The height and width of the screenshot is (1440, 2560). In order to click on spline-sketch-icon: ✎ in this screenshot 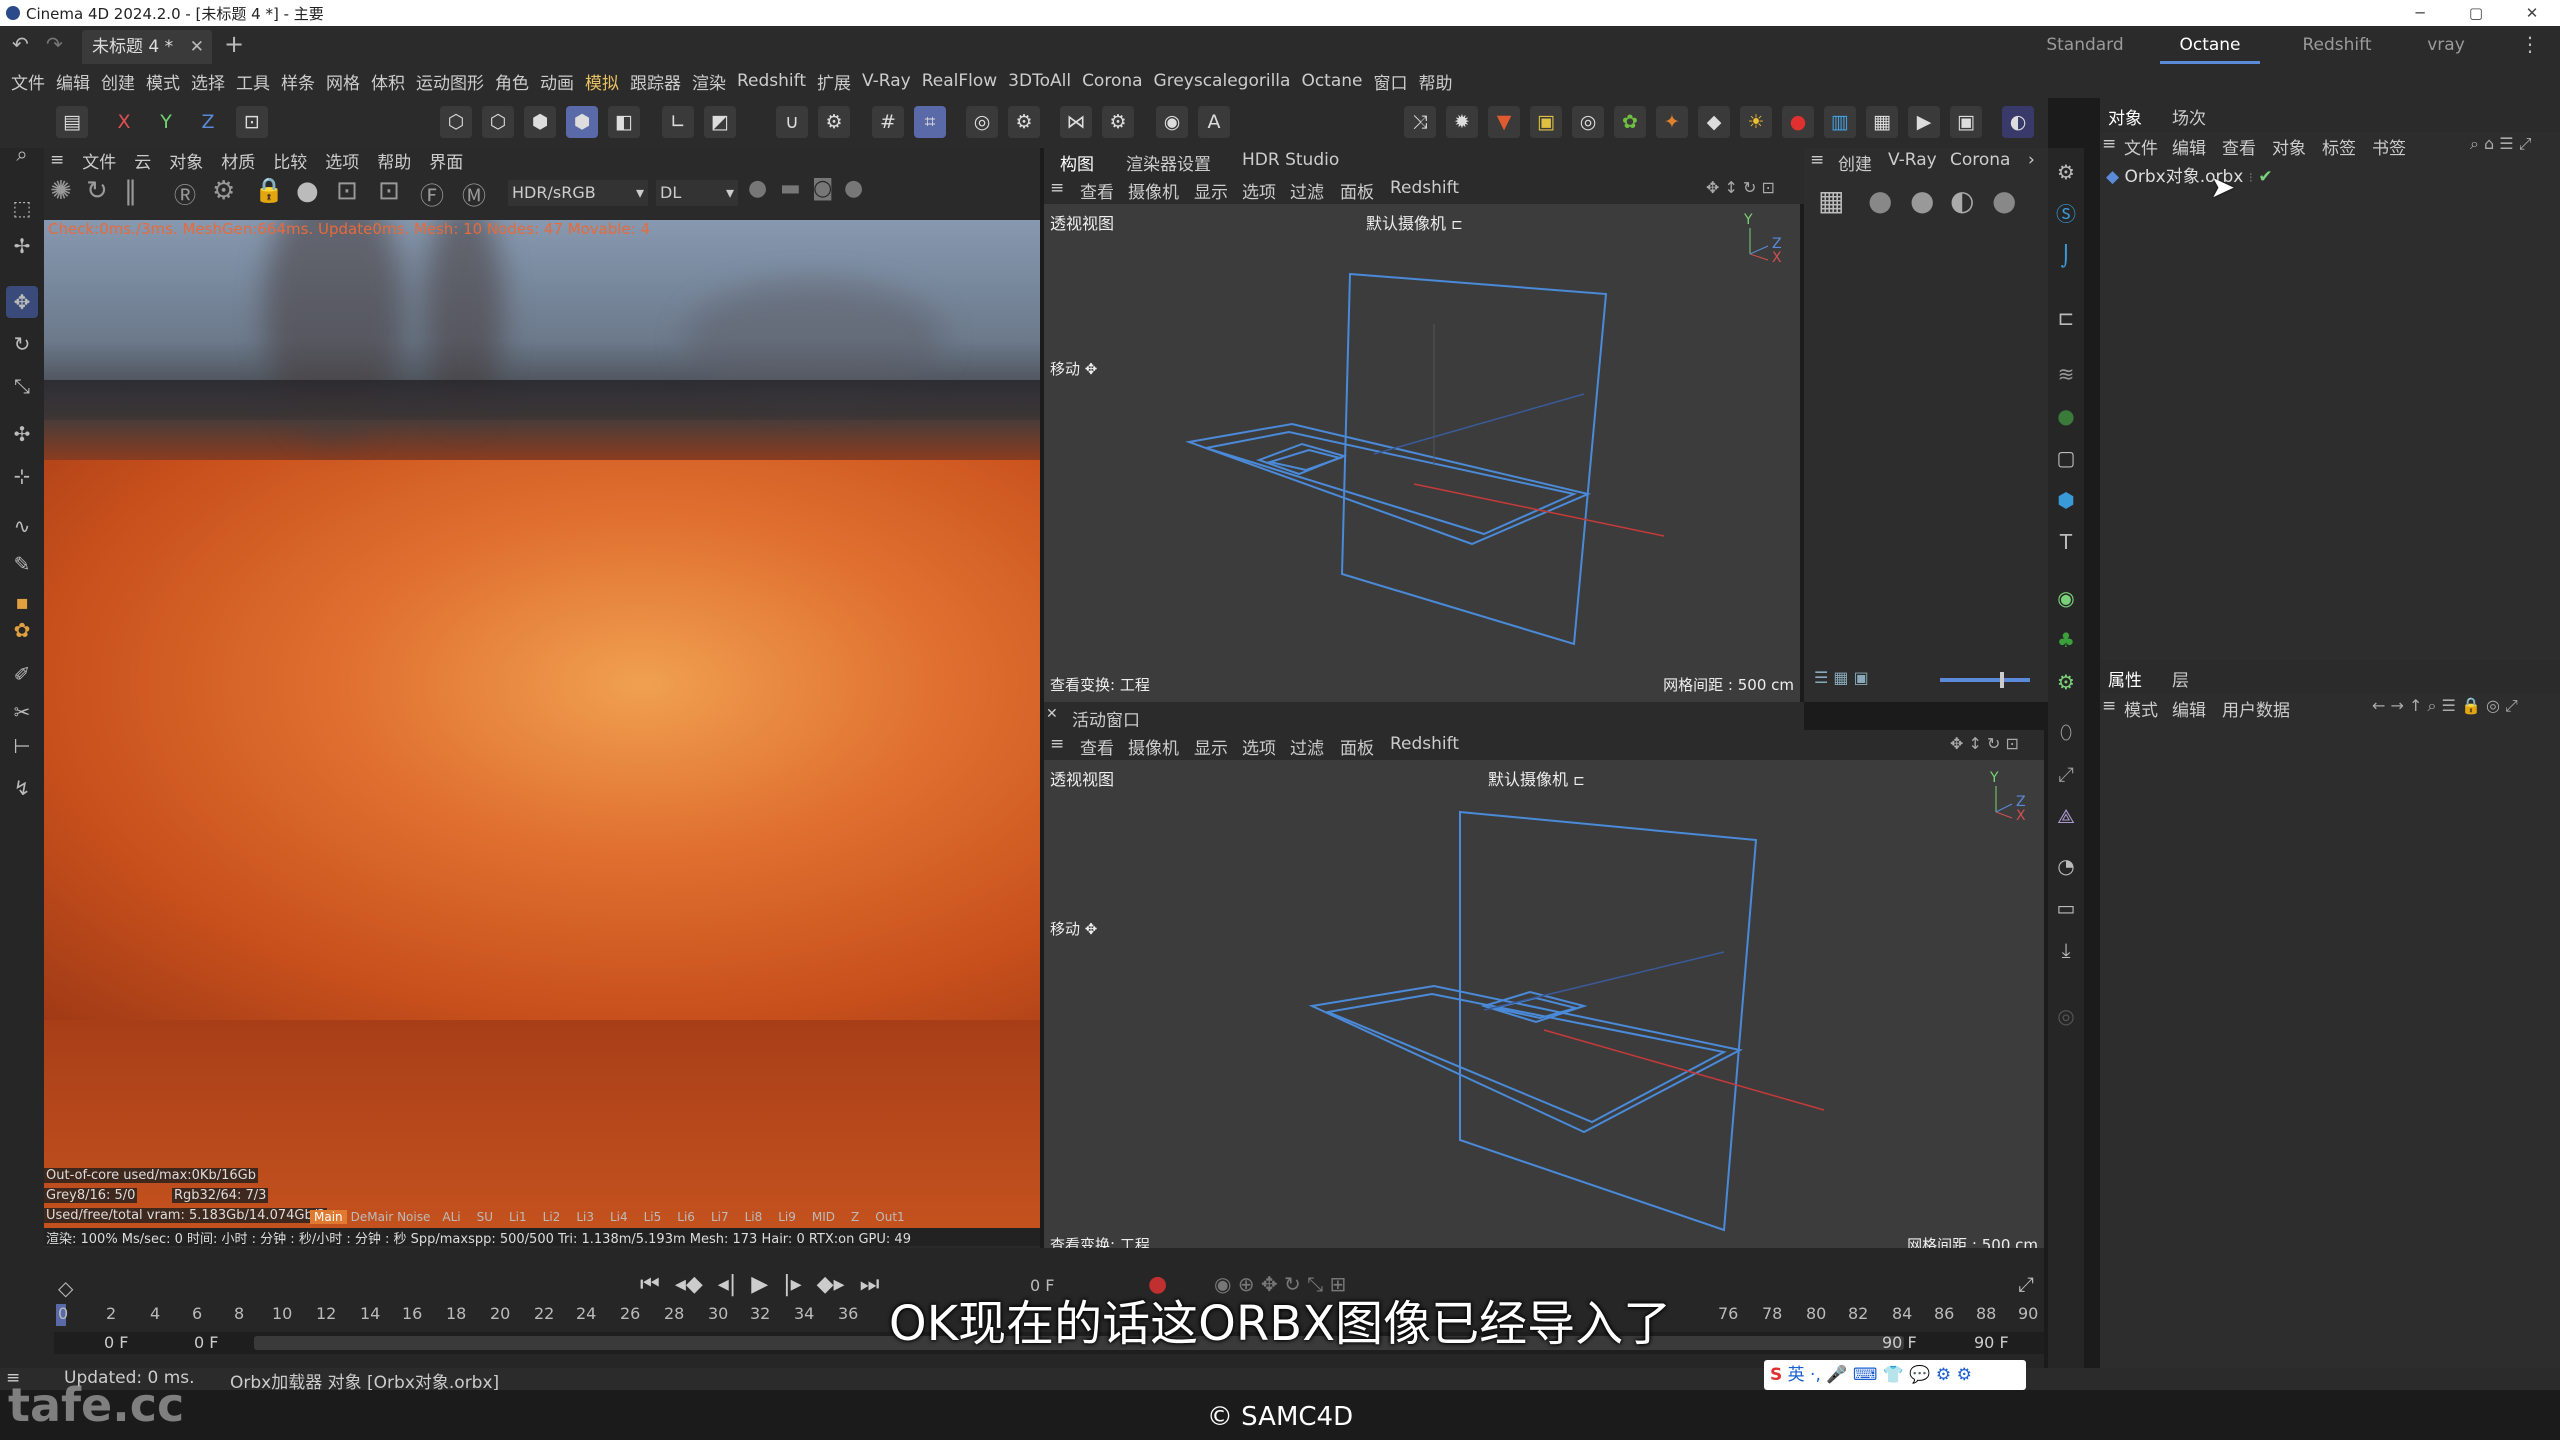, I will do `click(22, 564)`.